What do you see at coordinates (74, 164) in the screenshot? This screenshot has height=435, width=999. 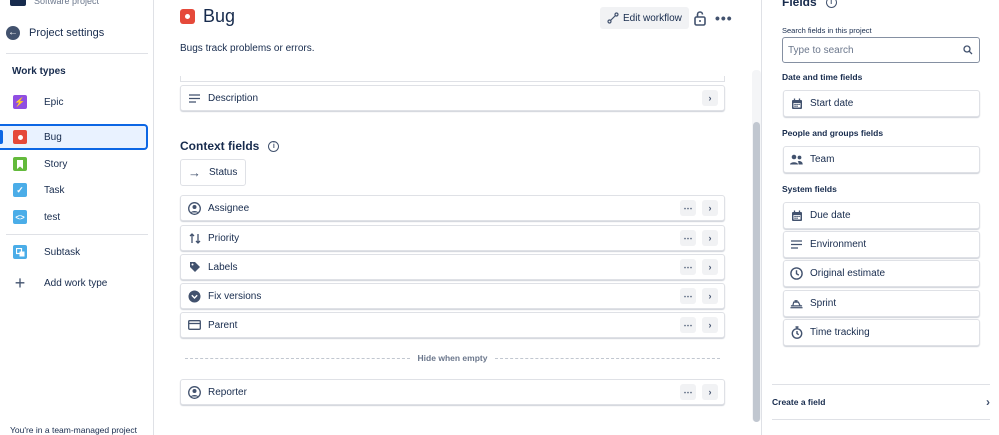 I see `sidebar-item-story: Story` at bounding box center [74, 164].